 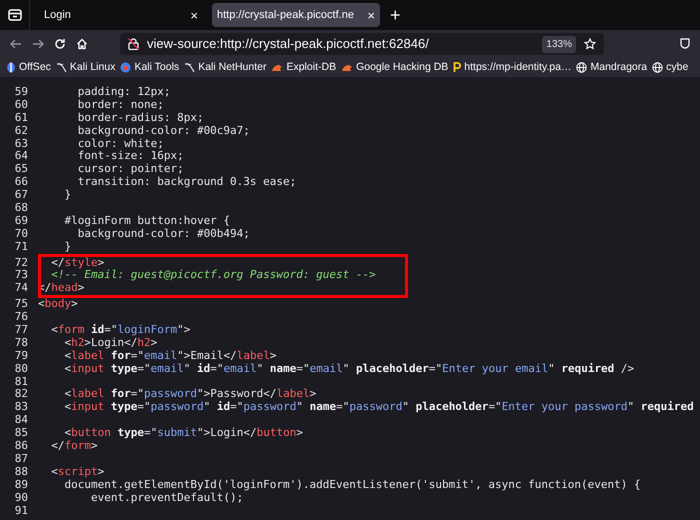 What do you see at coordinates (21, 221) in the screenshot?
I see `line-number: 69` at bounding box center [21, 221].